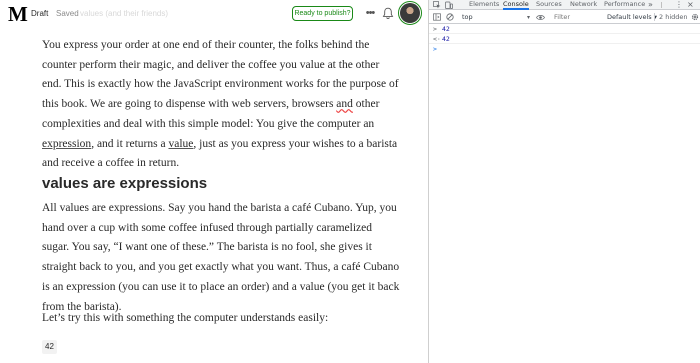  What do you see at coordinates (679, 5) in the screenshot?
I see `customize-menu-icon: ⋮` at bounding box center [679, 5].